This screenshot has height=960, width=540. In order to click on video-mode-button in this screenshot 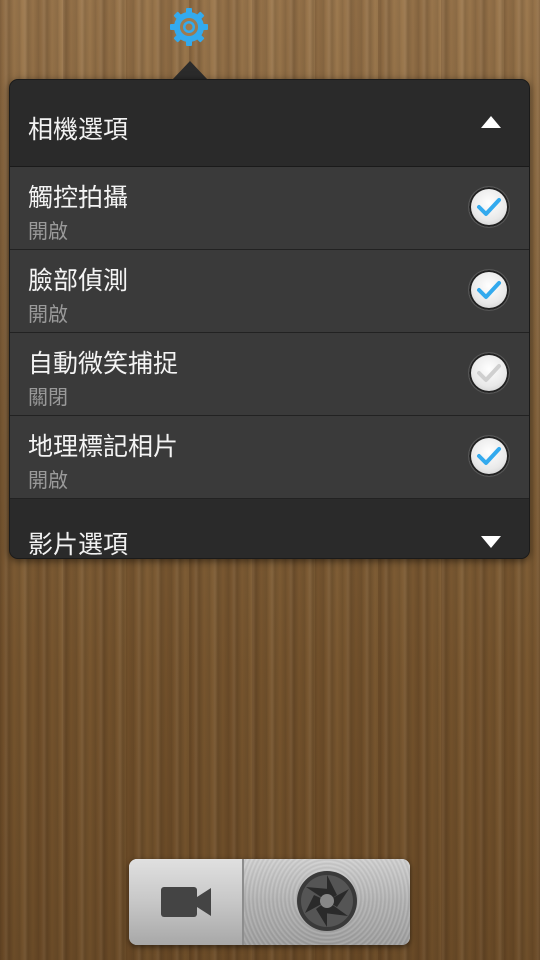, I will do `click(186, 902)`.